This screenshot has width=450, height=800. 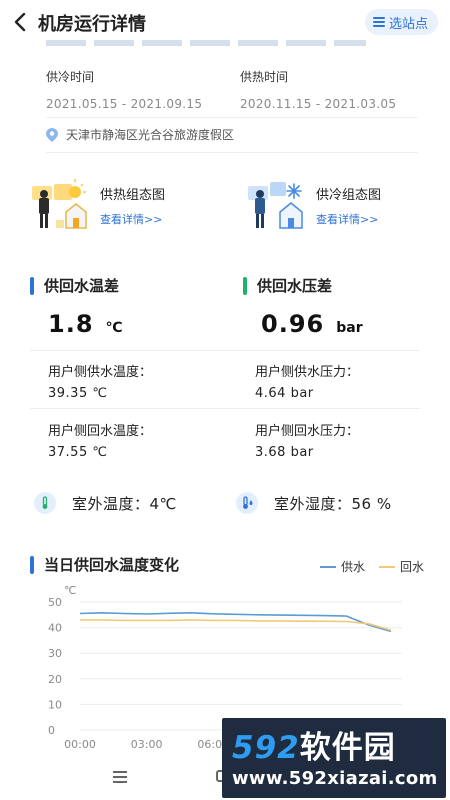 What do you see at coordinates (71, 324) in the screenshot?
I see `temp-diff-value: 1.8` at bounding box center [71, 324].